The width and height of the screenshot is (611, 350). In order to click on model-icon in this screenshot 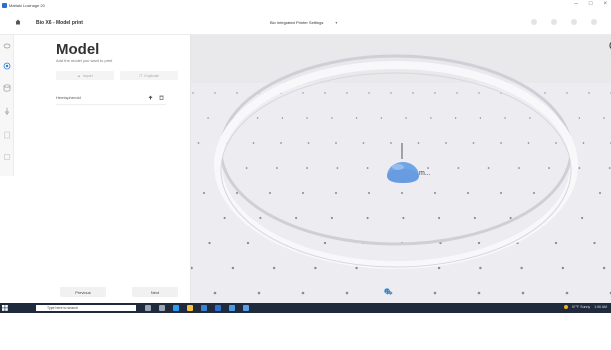, I will do `click(7, 66)`.